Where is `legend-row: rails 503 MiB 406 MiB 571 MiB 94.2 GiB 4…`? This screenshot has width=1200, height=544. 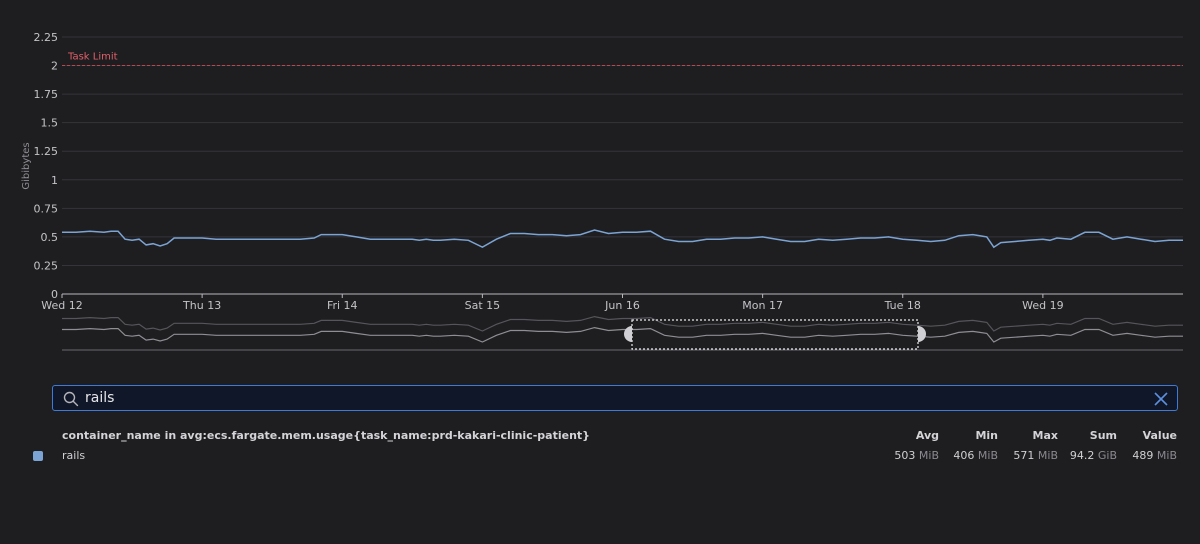 legend-row: rails 503 MiB 406 MiB 571 MiB 94.2 GiB 4… is located at coordinates (600, 457).